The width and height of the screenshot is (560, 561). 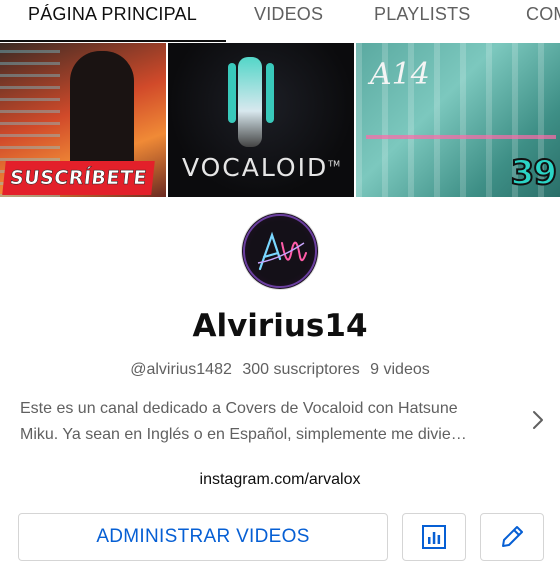 I want to click on tab-playlists: PLAYLISTS, so click(x=422, y=21).